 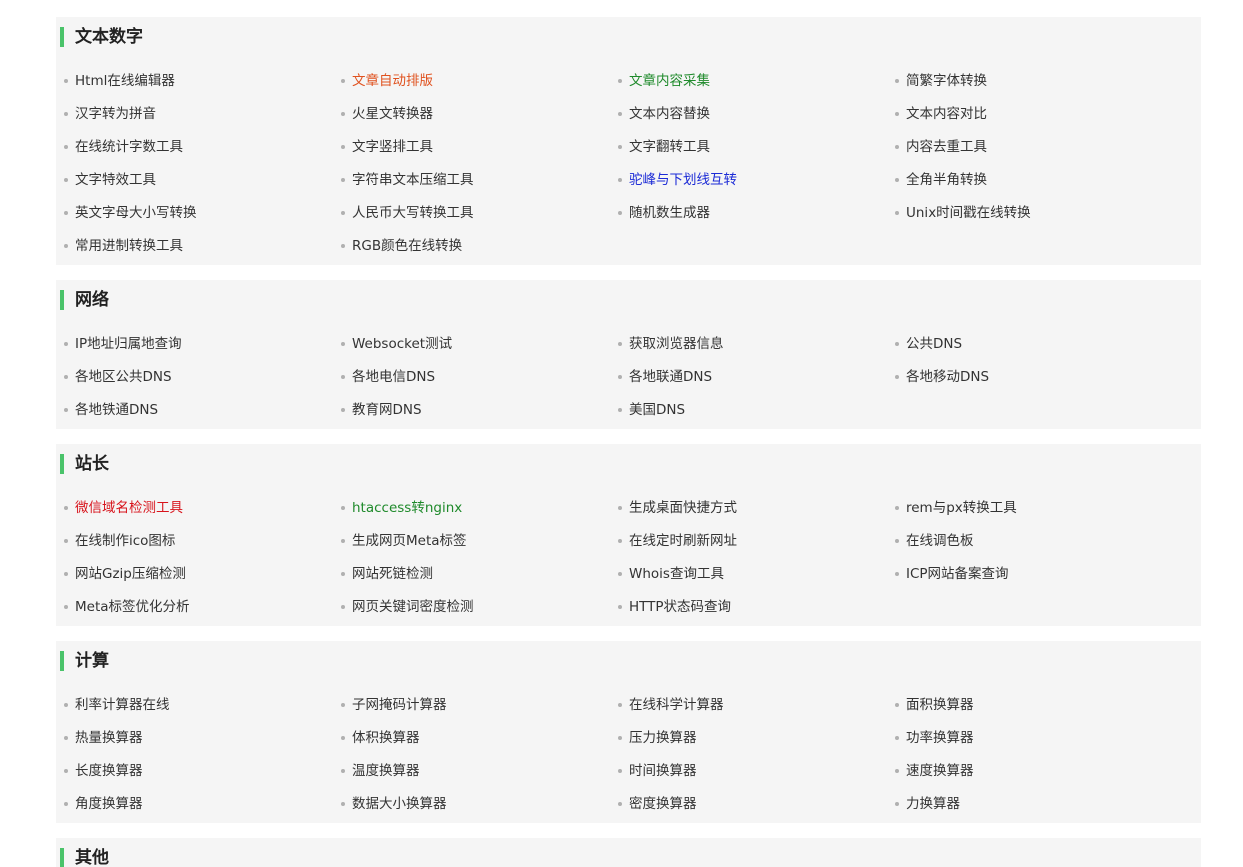 What do you see at coordinates (669, 147) in the screenshot?
I see `tool-link-label: 文字翻转工具` at bounding box center [669, 147].